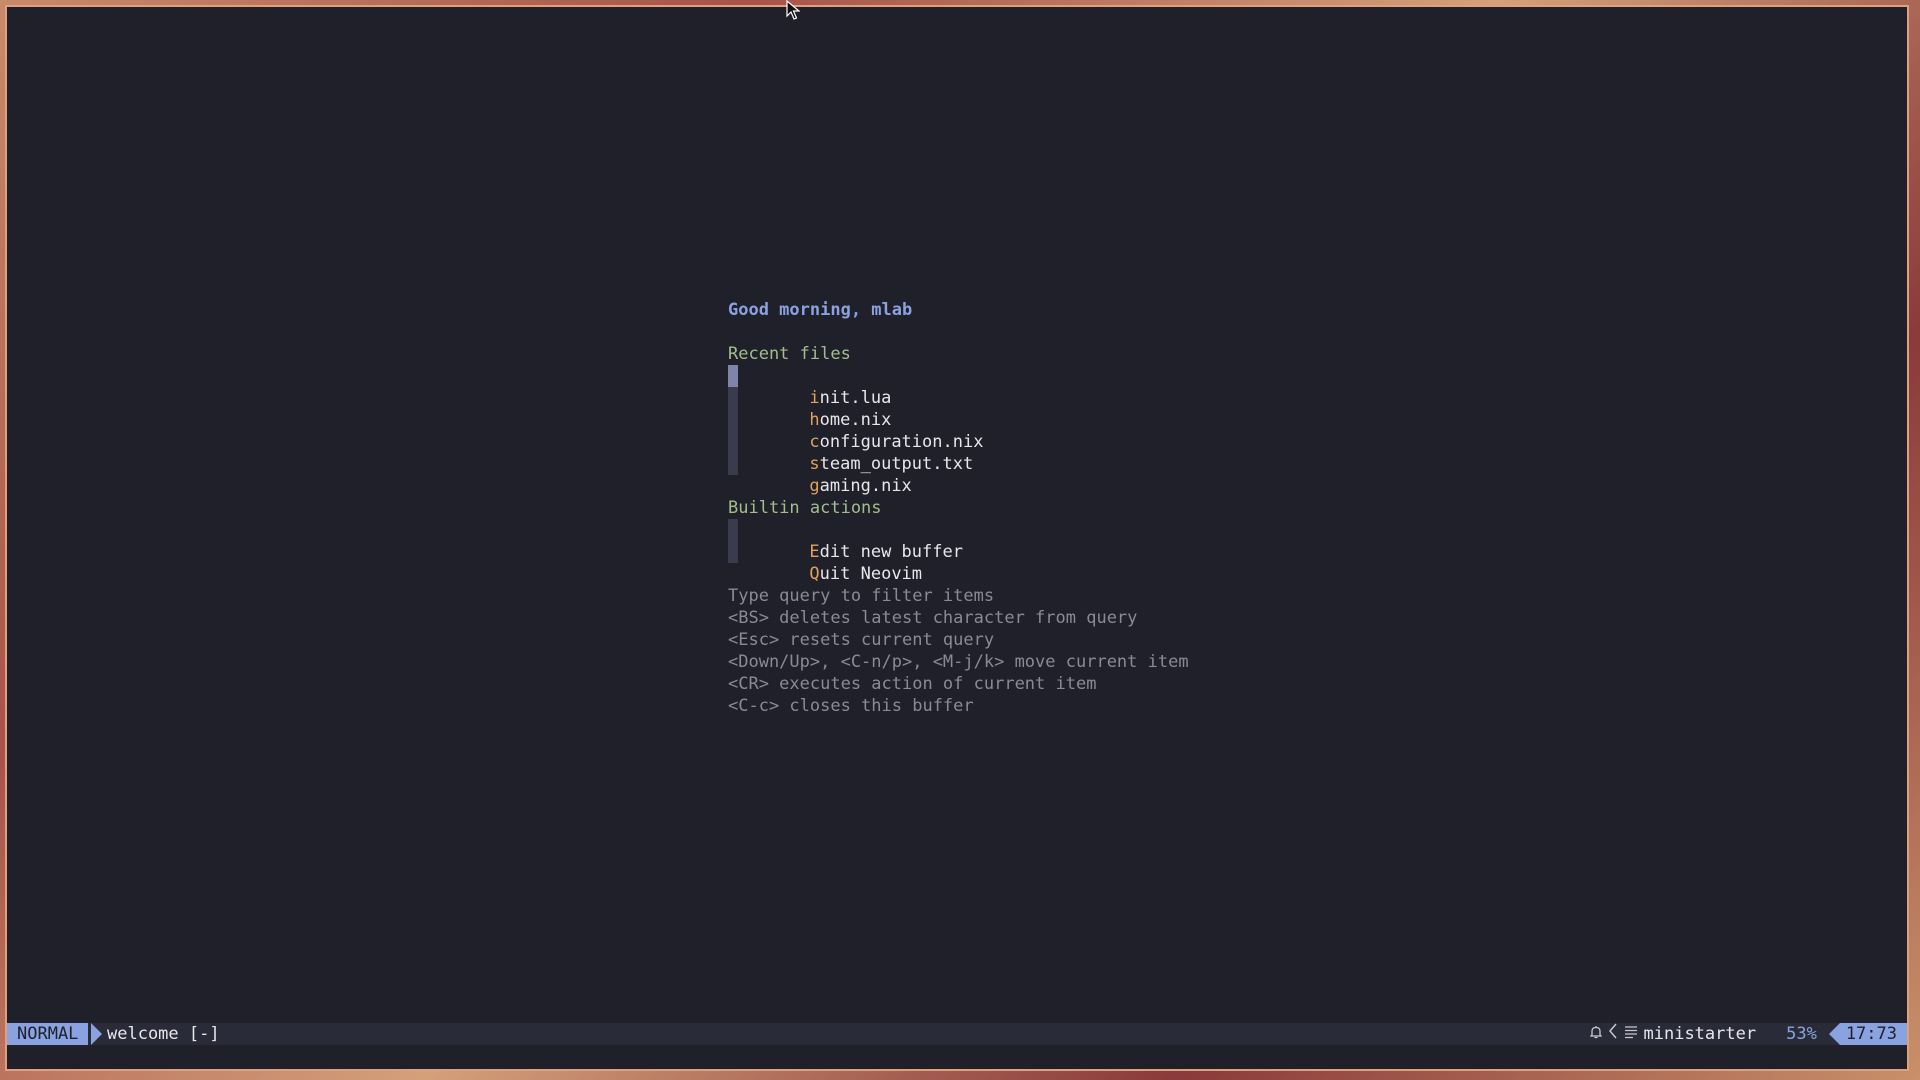 The width and height of the screenshot is (1920, 1080). I want to click on filetype: ministarter, so click(1700, 1034).